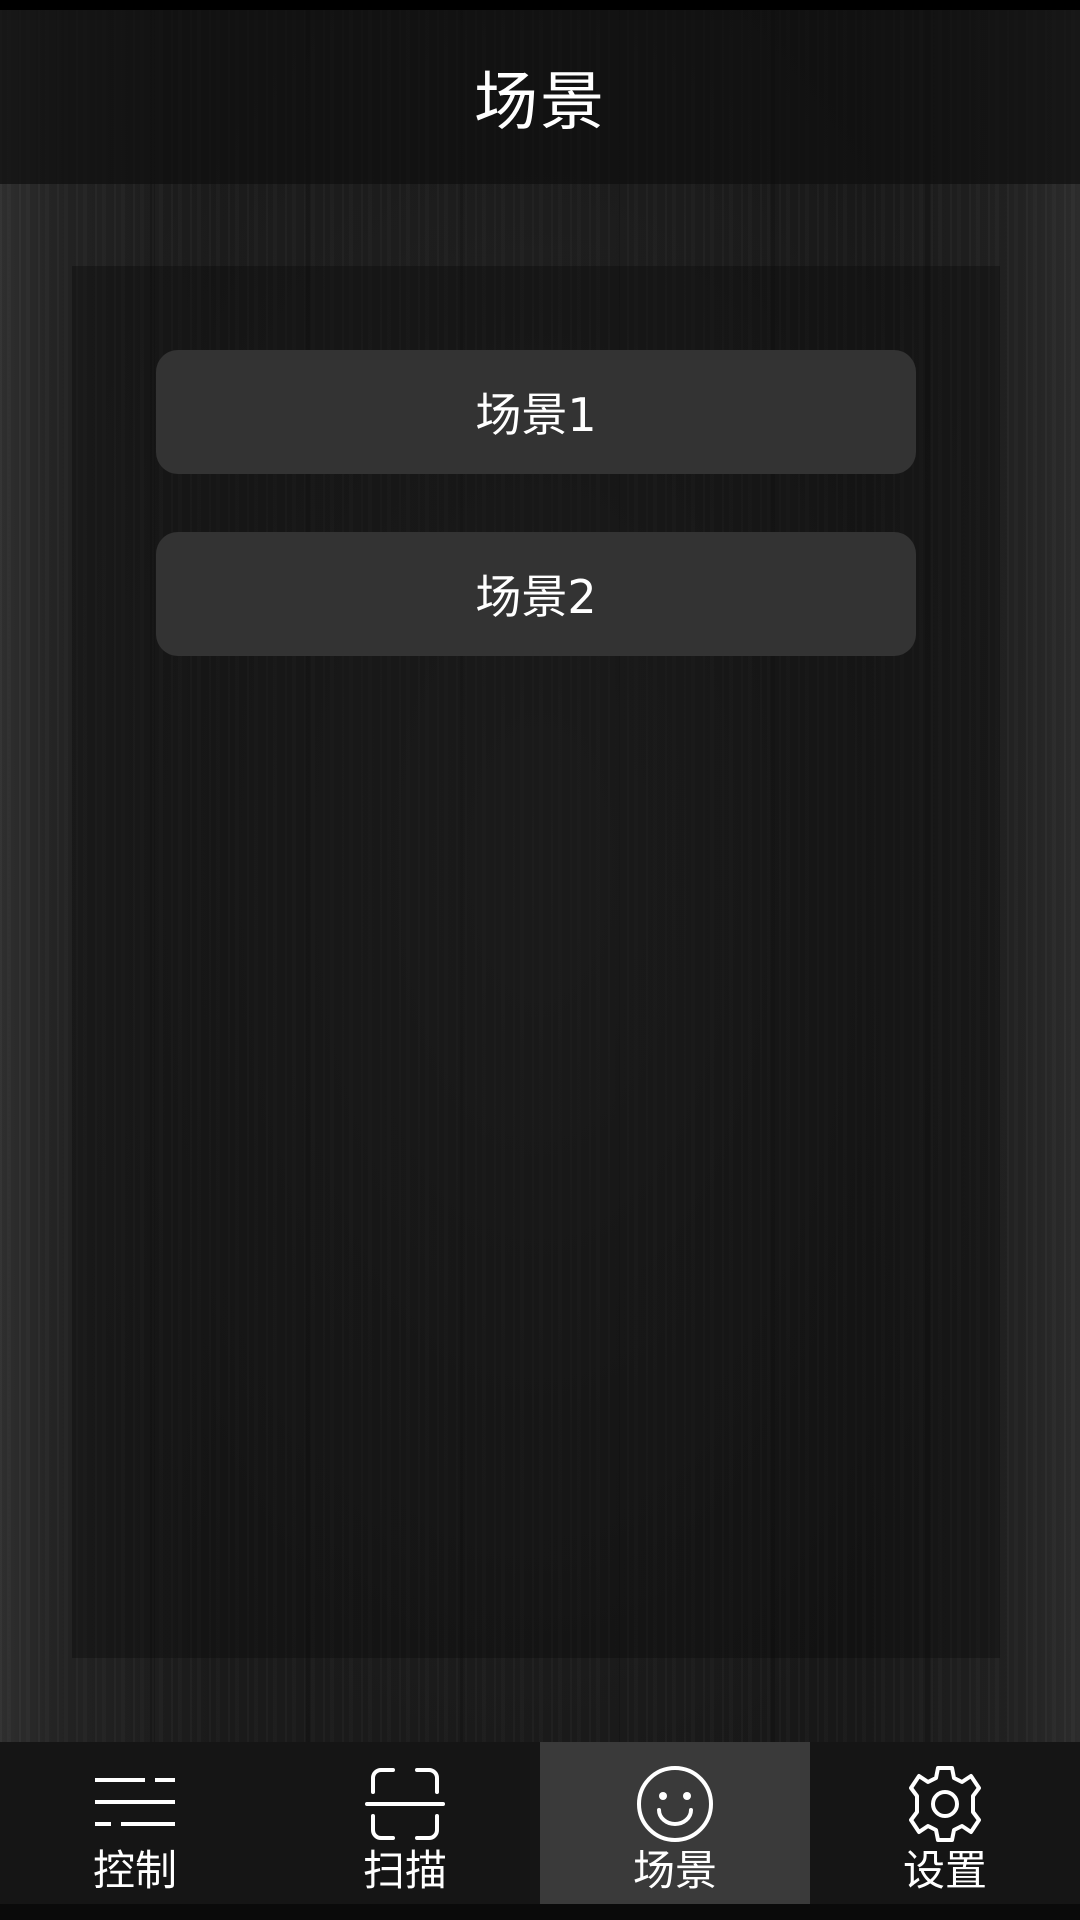  What do you see at coordinates (675, 1804) in the screenshot?
I see `smiley-face-icon` at bounding box center [675, 1804].